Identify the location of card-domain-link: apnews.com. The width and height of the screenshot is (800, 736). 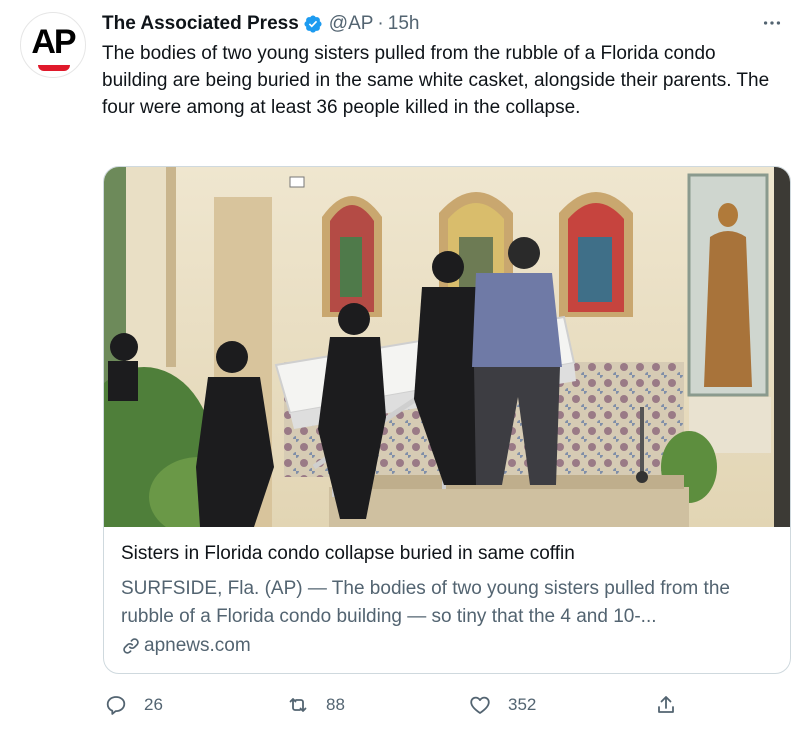
(186, 646).